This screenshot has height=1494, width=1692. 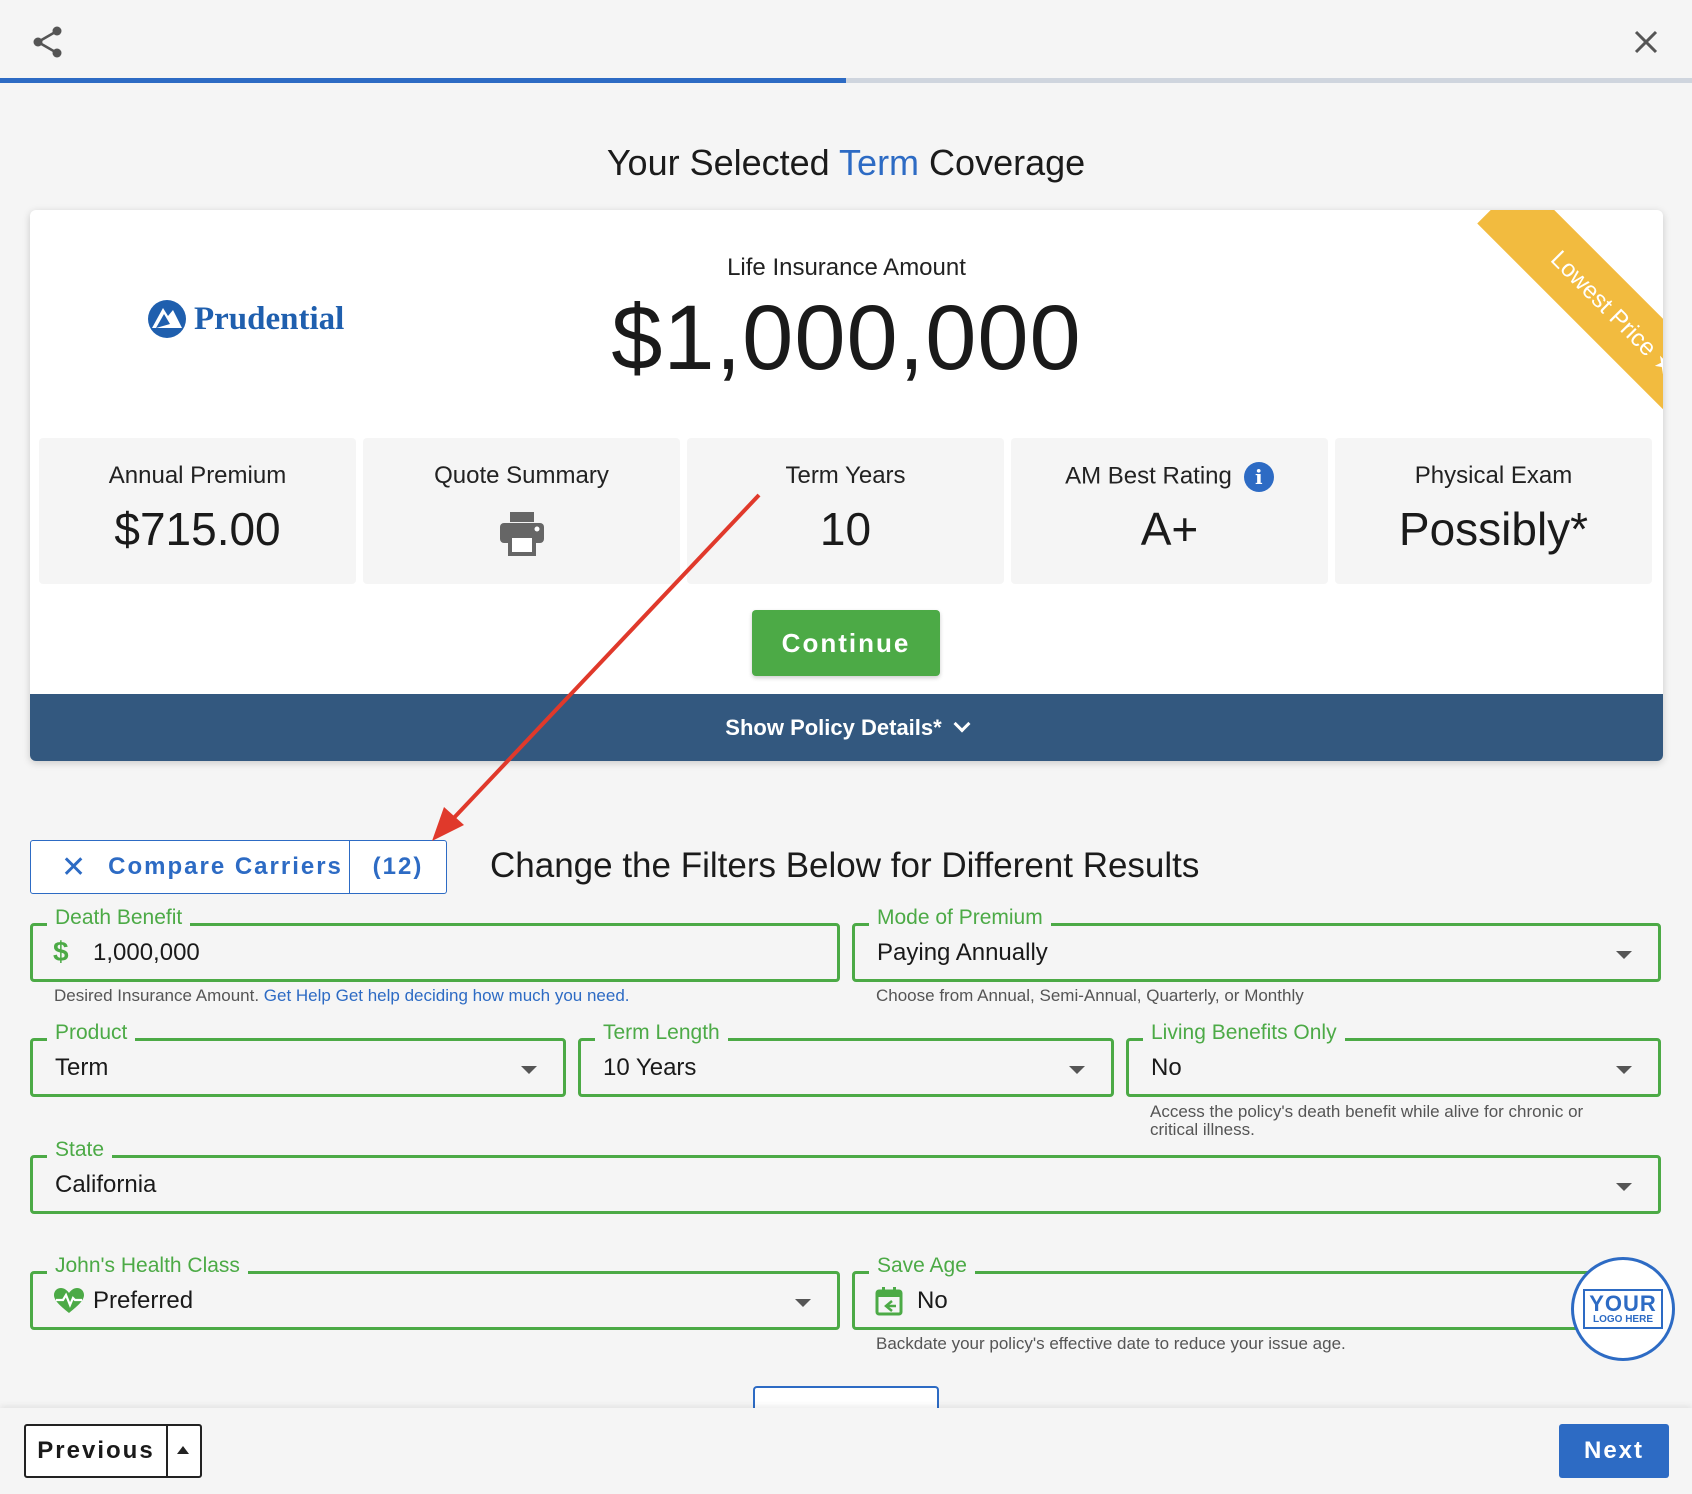 What do you see at coordinates (1646, 42) in the screenshot?
I see `close-icon` at bounding box center [1646, 42].